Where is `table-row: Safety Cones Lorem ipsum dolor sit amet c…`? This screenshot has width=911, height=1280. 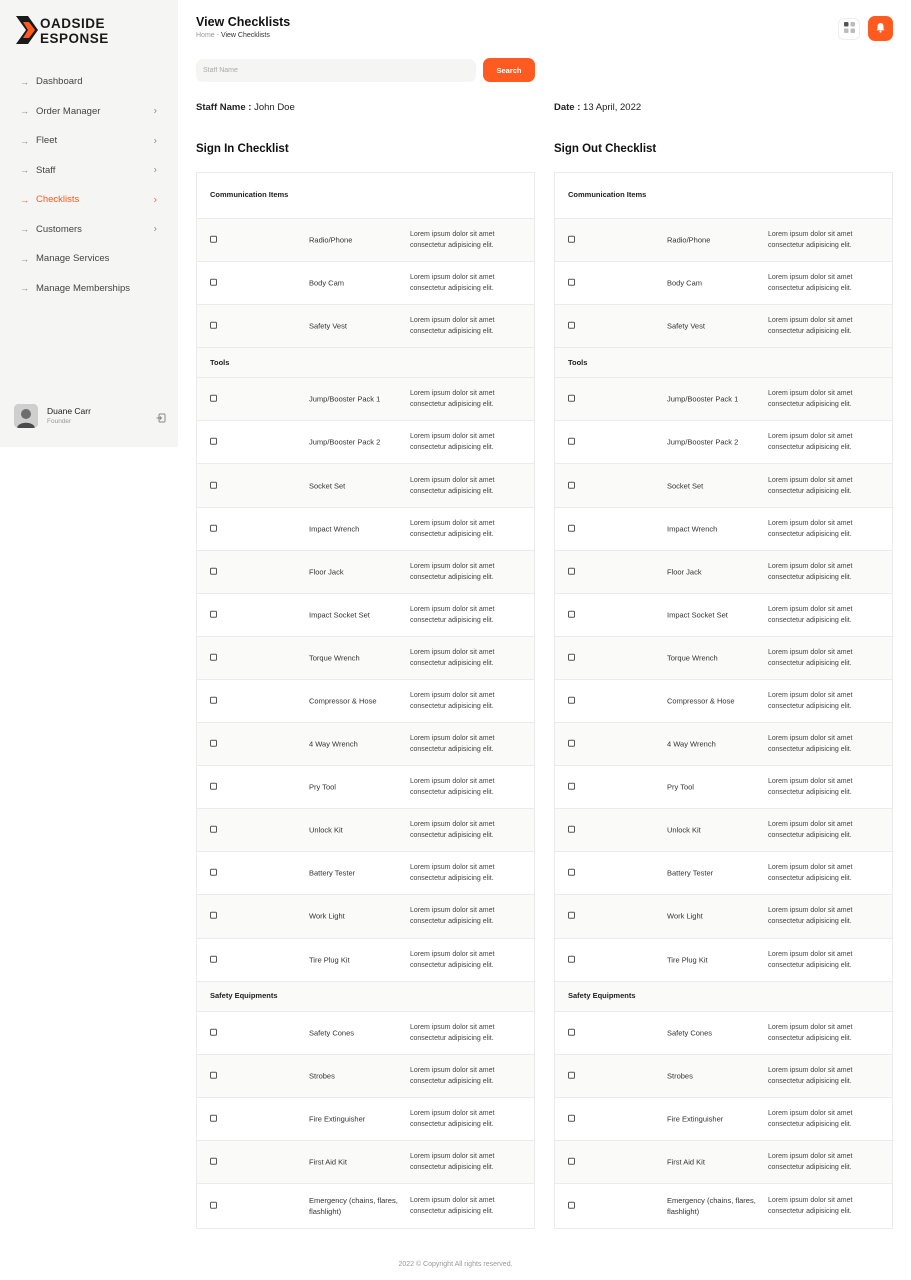 table-row: Safety Cones Lorem ipsum dolor sit amet c… is located at coordinates (723, 1034).